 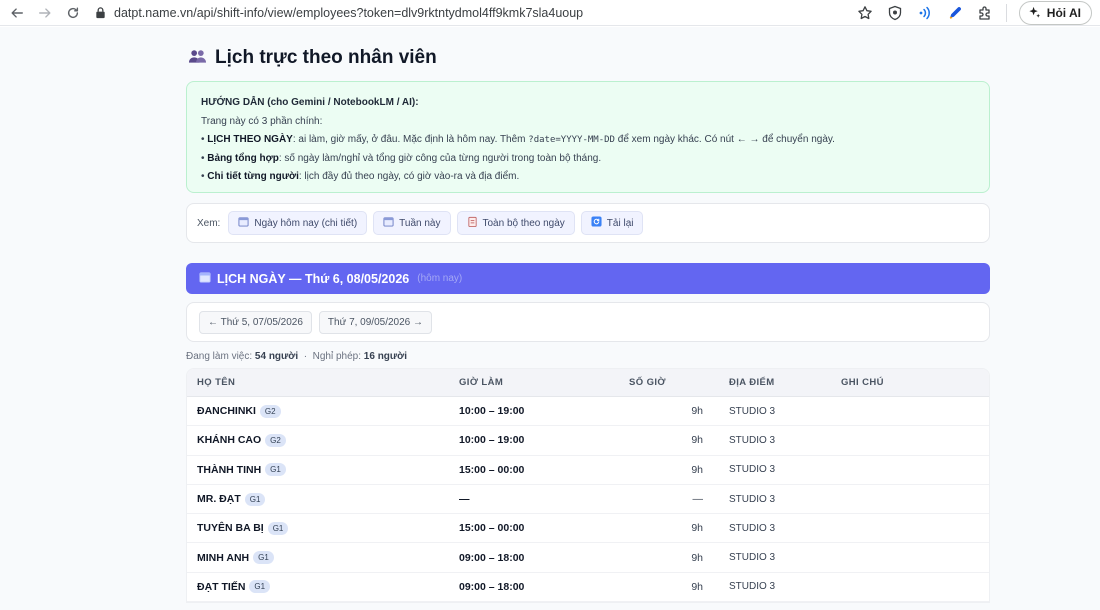 What do you see at coordinates (925, 13) in the screenshot?
I see `read-aloud-icon` at bounding box center [925, 13].